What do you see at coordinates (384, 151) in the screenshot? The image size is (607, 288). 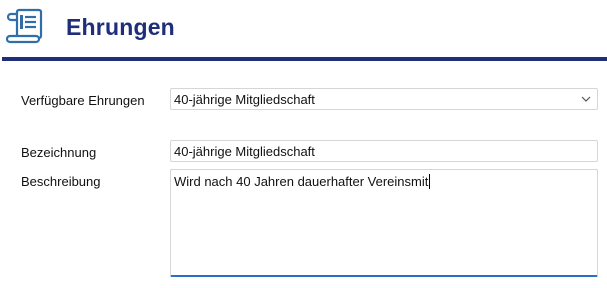 I see `name-field: 40-jährige Mitgliedschaft` at bounding box center [384, 151].